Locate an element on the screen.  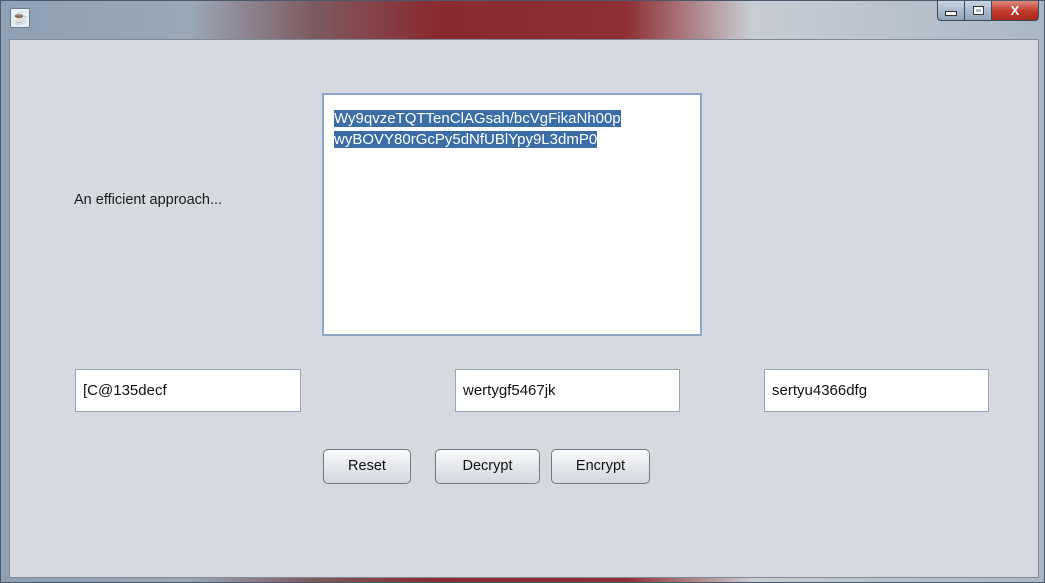
key-field: wertygf5467jk is located at coordinates (567, 390).